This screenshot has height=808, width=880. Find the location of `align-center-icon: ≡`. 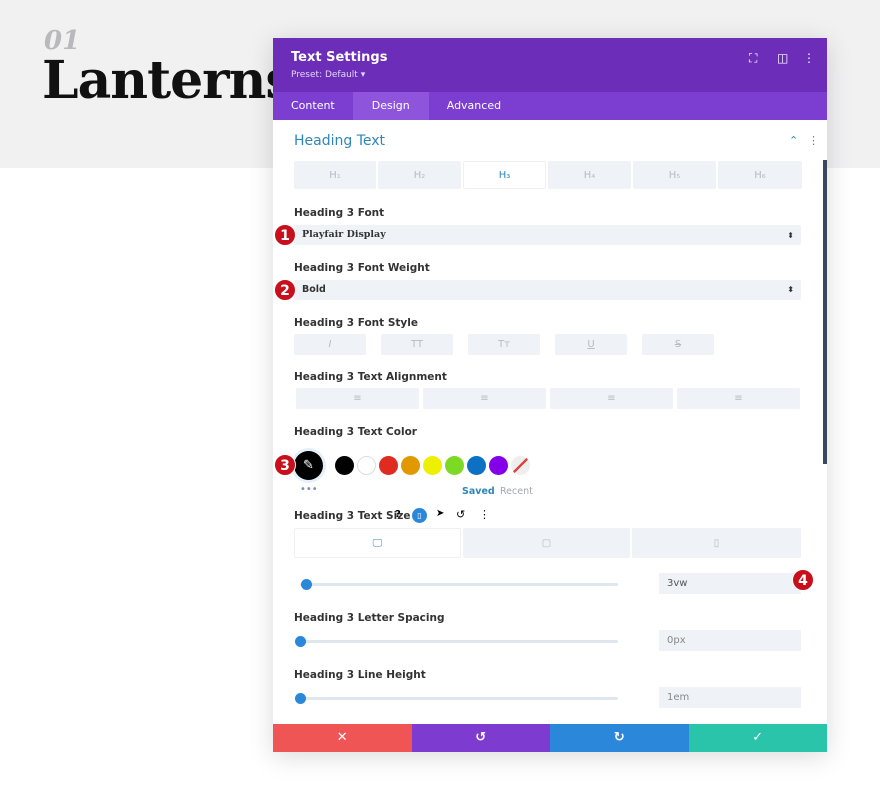

align-center-icon: ≡ is located at coordinates (484, 398).